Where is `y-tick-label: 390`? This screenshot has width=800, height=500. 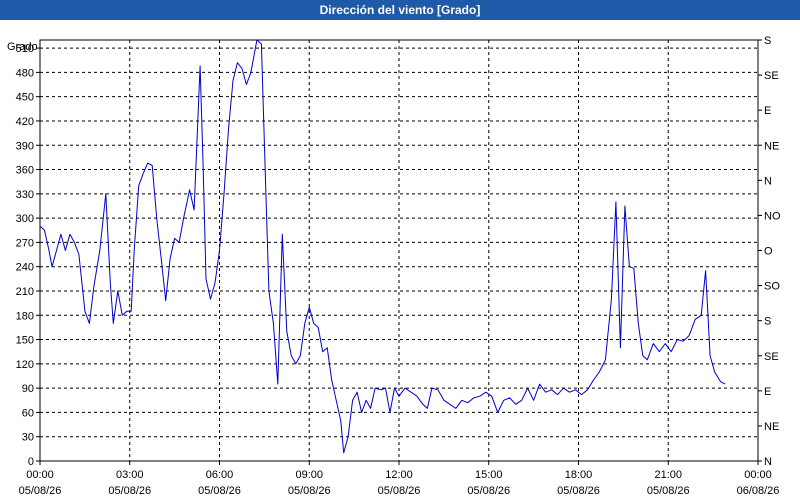
y-tick-label: 390 is located at coordinates (25, 146).